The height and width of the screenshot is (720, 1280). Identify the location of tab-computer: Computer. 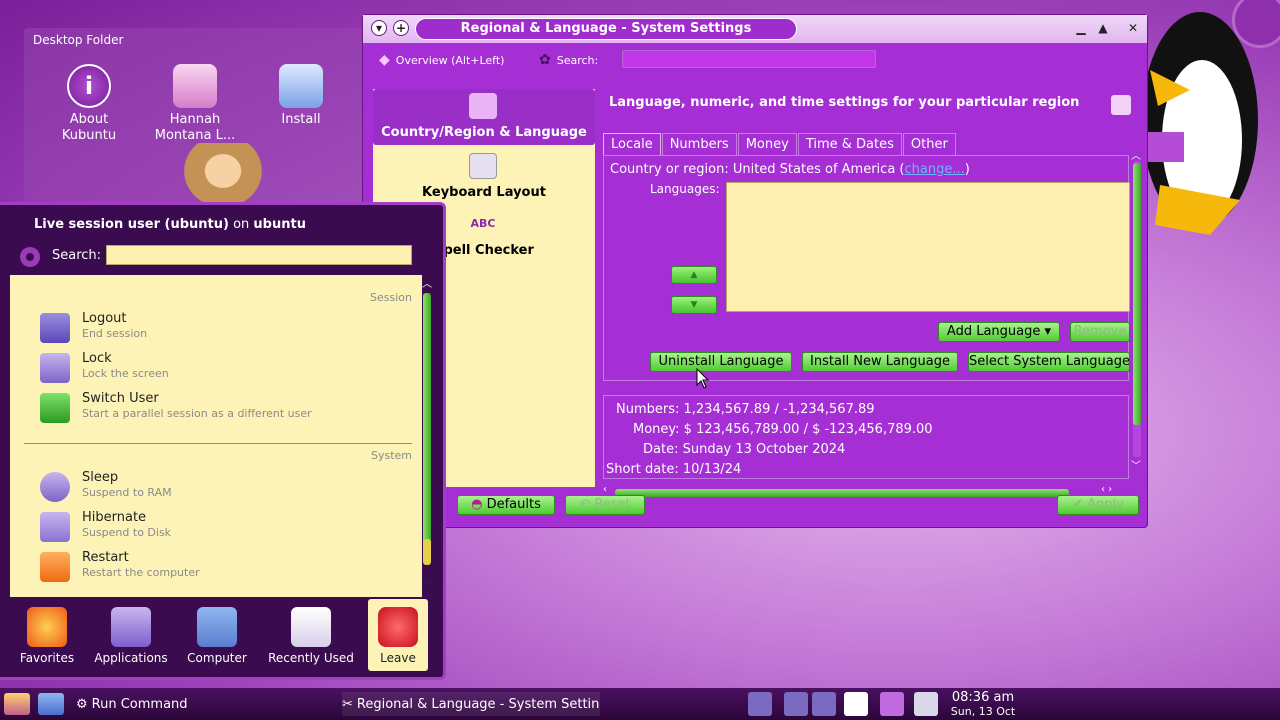
(217, 635).